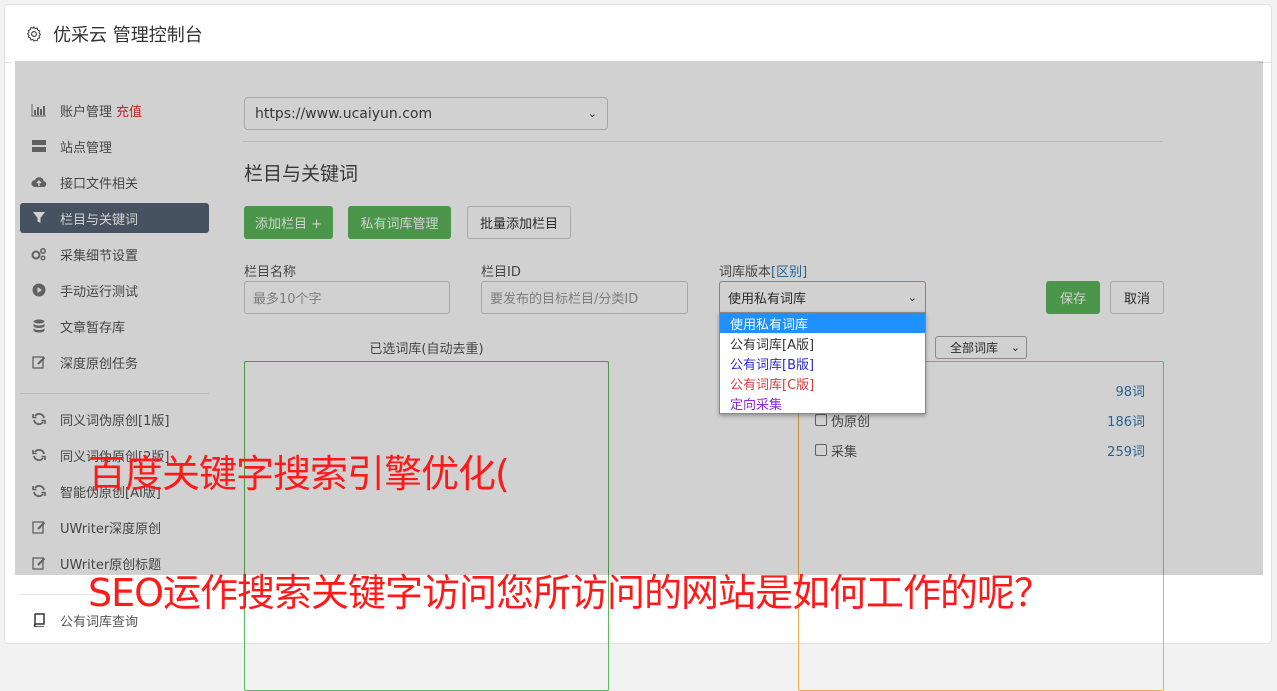 This screenshot has height=691, width=1277. I want to click on app-title: 优采云 管理控制台, so click(128, 35).